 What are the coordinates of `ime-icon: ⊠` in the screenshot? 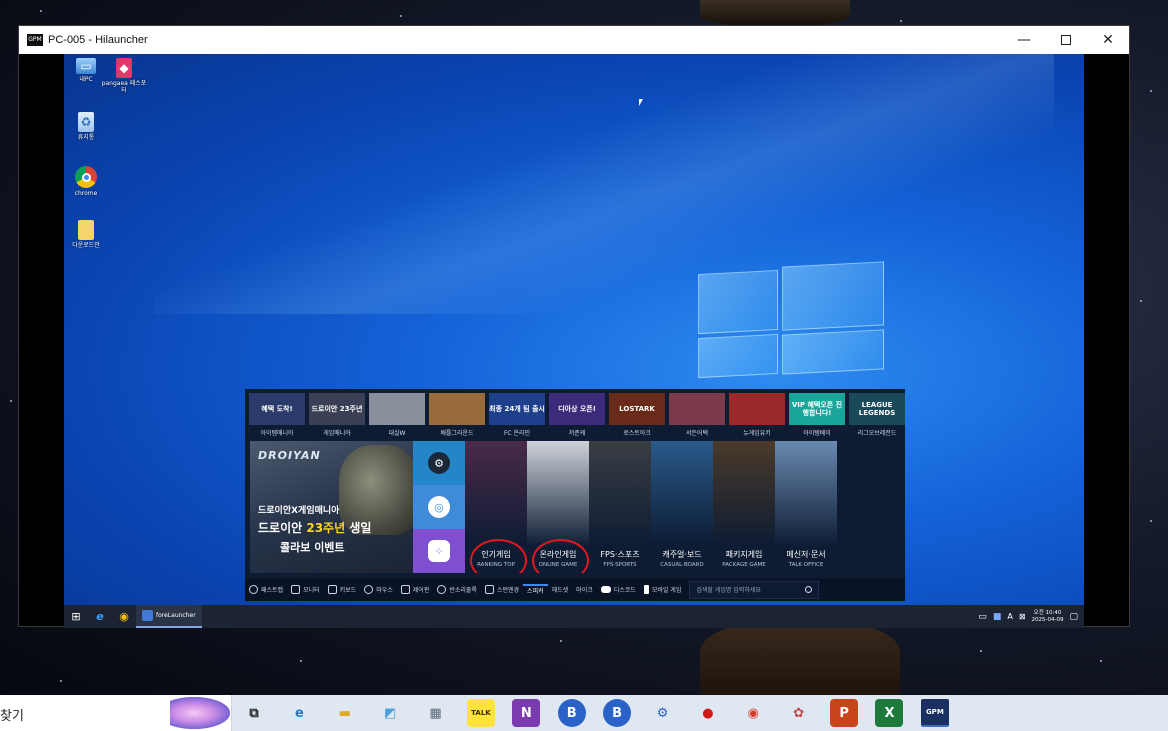 It's located at (1022, 616).